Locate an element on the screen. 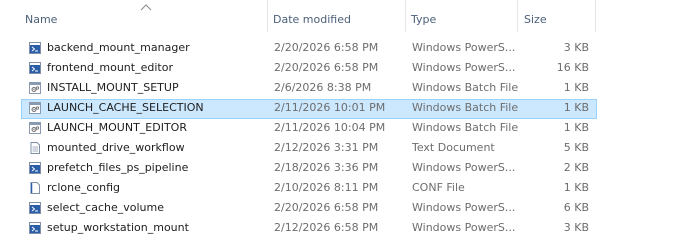  file-name: select_cache_volume is located at coordinates (106, 207).